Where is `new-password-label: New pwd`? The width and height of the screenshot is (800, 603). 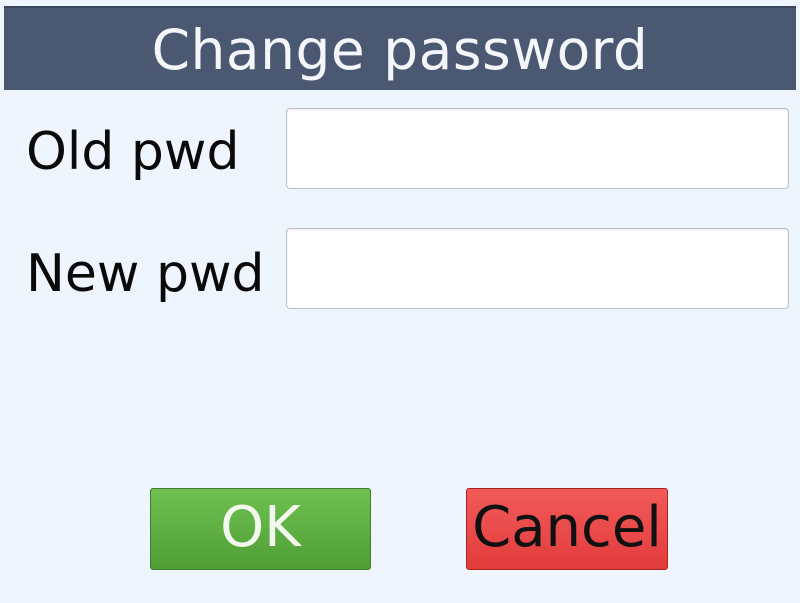 new-password-label: New pwd is located at coordinates (145, 274).